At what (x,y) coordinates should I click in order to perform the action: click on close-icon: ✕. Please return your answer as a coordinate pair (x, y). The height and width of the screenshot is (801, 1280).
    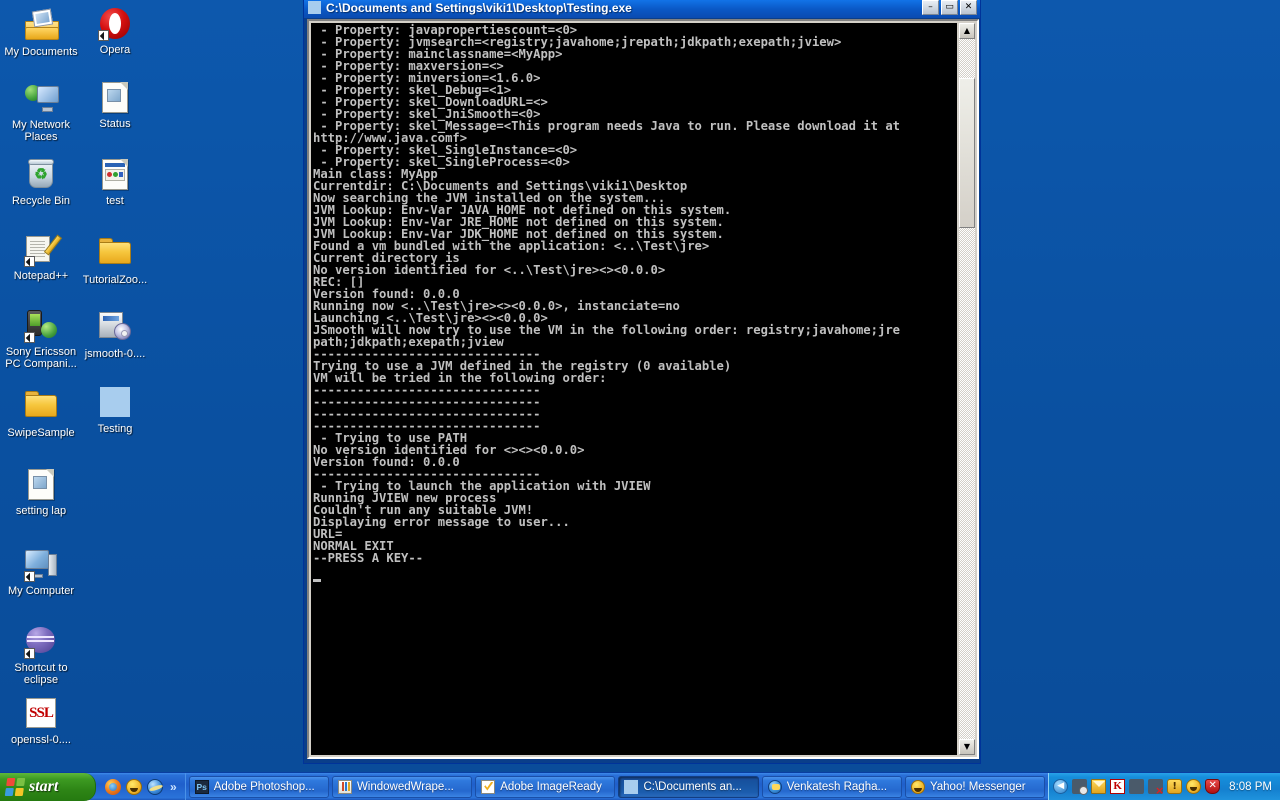
    Looking at the image, I should click on (968, 7).